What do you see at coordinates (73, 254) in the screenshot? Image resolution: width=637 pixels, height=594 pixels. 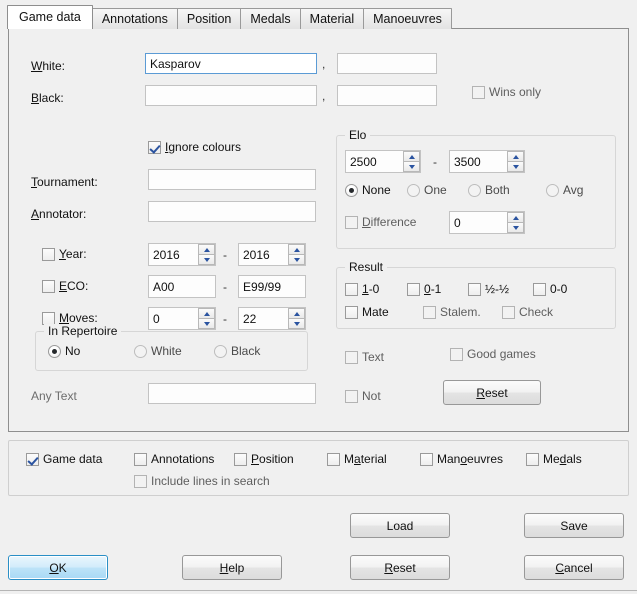 I see `year-label: Year:` at bounding box center [73, 254].